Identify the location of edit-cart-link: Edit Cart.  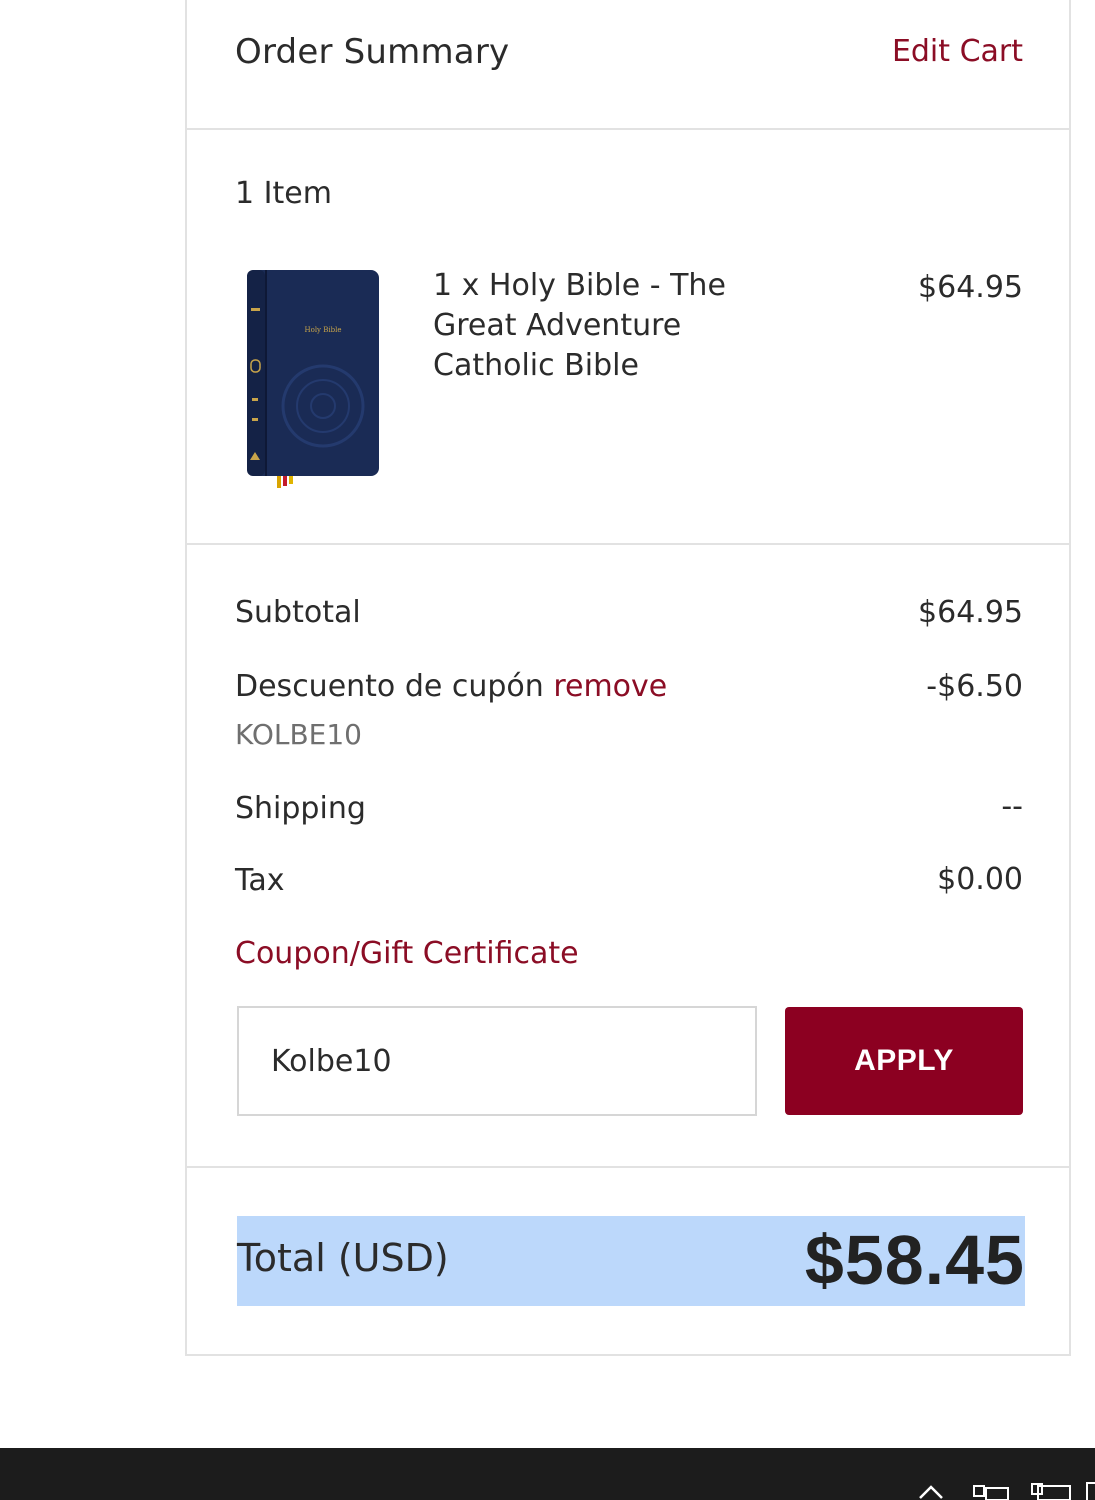
(957, 51).